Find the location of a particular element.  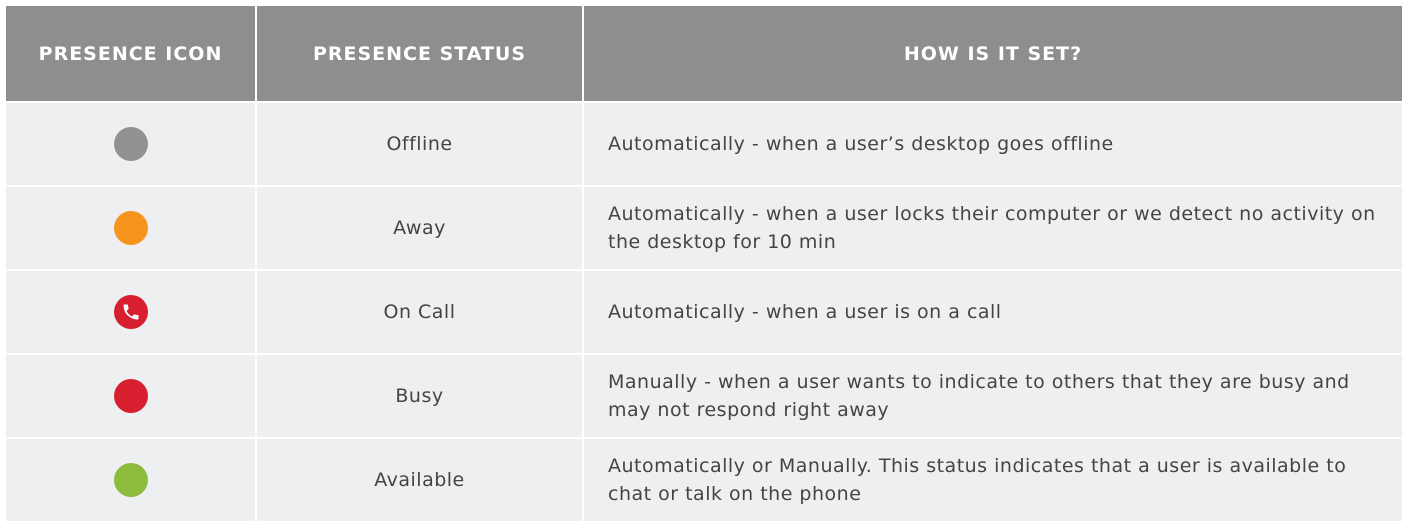

red-dot-icon is located at coordinates (130, 396).